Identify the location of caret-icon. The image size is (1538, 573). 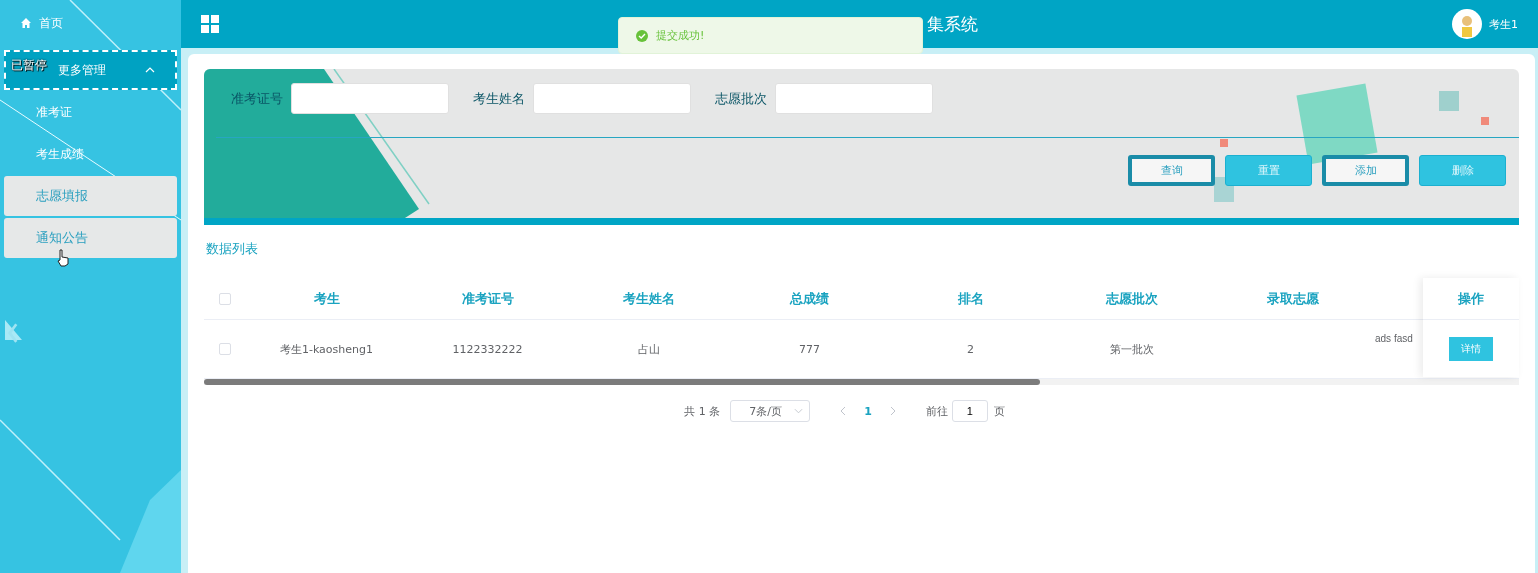
(799, 411).